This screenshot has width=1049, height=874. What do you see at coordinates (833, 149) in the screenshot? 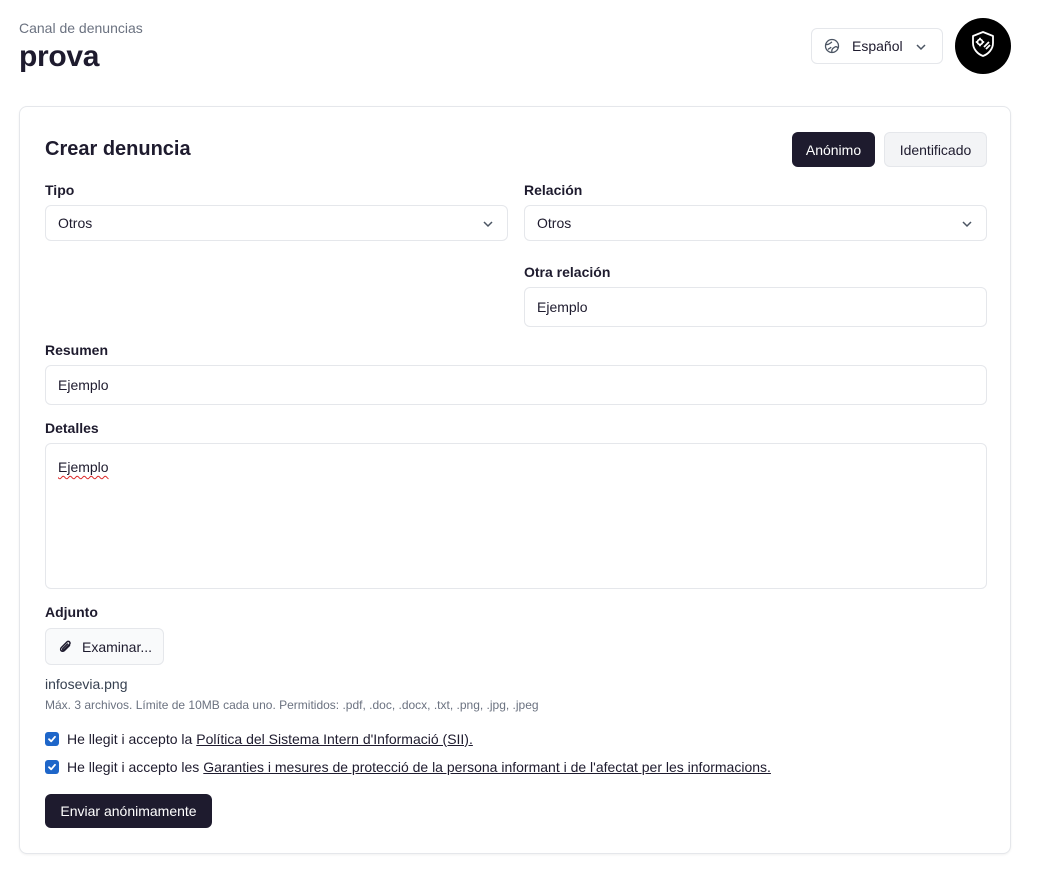
I see `anonymous-toggle-button: Anónimo` at bounding box center [833, 149].